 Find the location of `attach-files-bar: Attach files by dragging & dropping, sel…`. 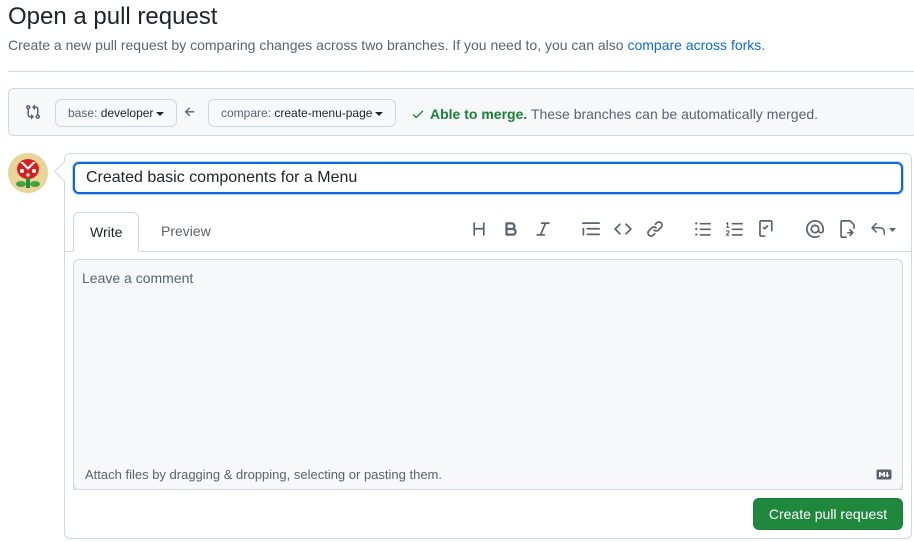

attach-files-bar: Attach files by dragging & dropping, sel… is located at coordinates (488, 475).